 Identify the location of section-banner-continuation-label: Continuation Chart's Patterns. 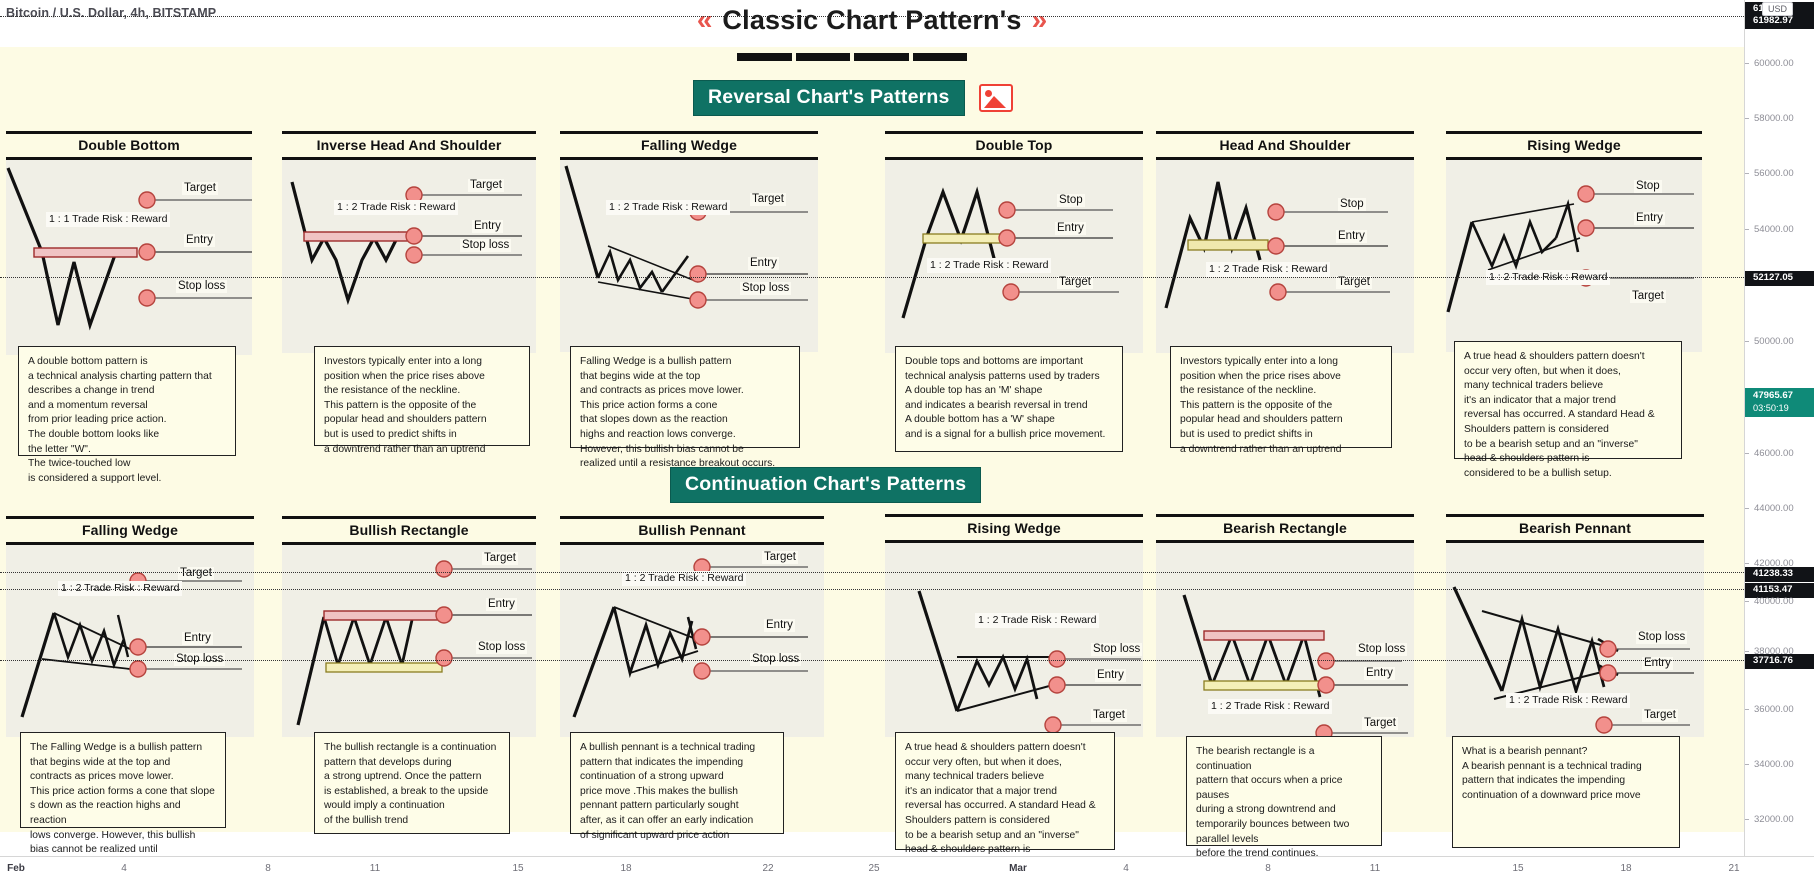
(826, 485).